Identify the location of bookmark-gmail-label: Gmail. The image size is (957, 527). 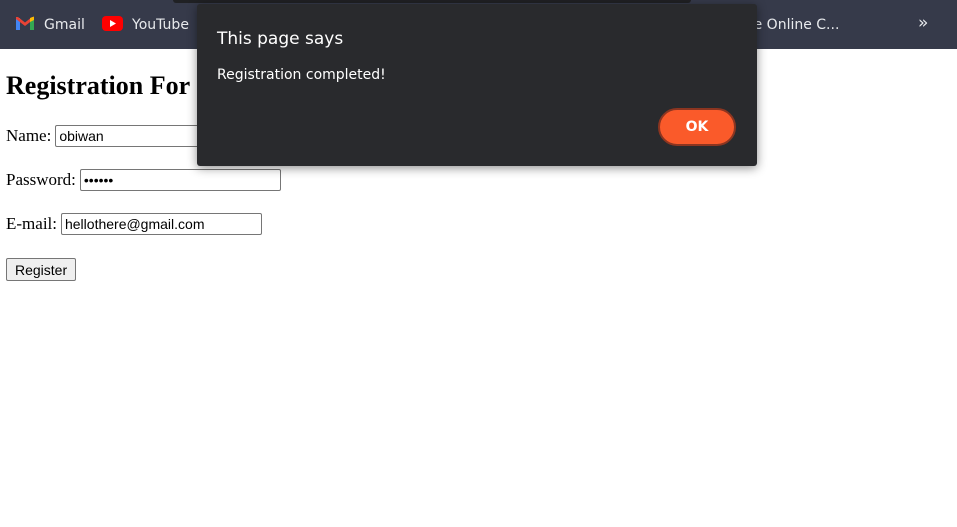
(64, 25).